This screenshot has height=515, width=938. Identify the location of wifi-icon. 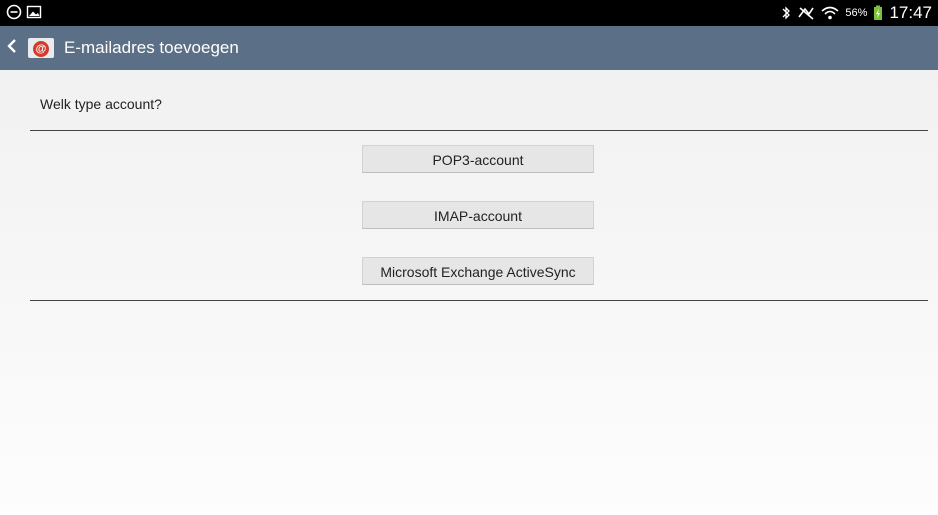
(830, 13).